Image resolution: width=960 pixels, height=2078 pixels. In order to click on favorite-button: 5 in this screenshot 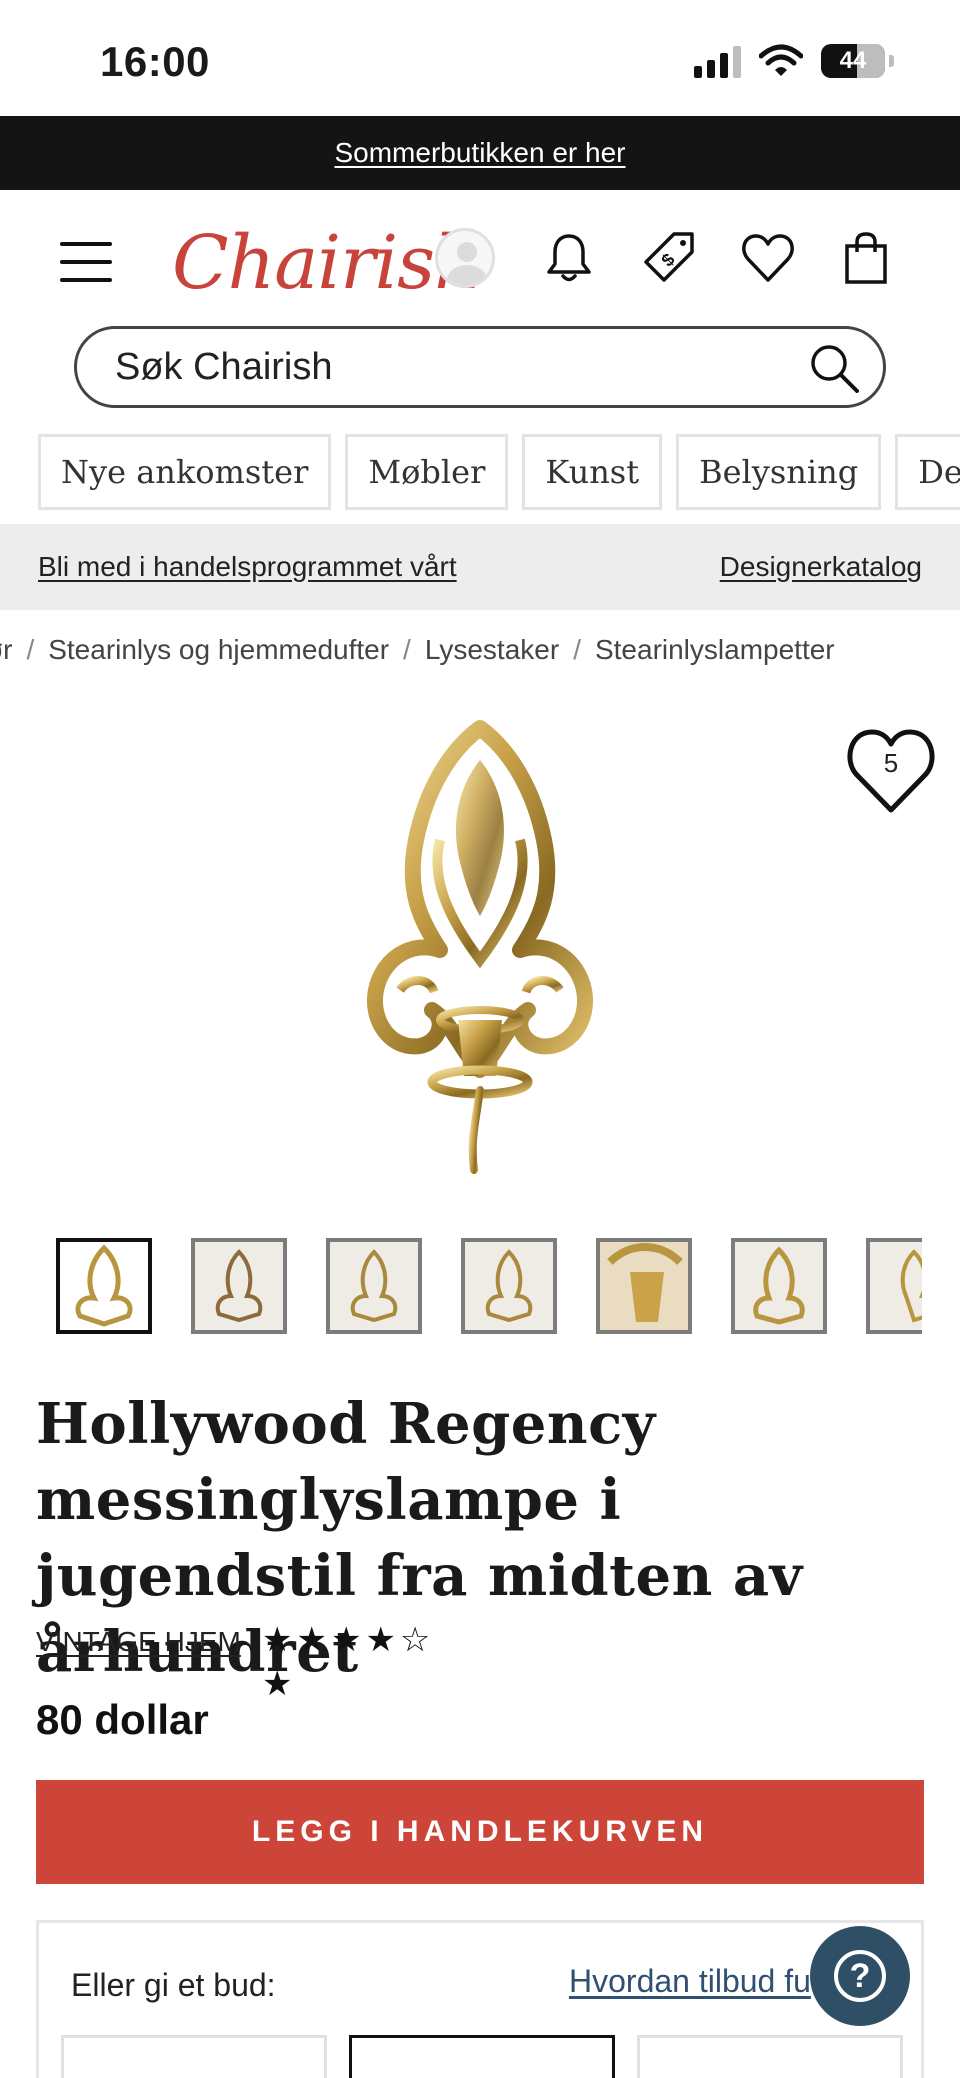, I will do `click(891, 771)`.